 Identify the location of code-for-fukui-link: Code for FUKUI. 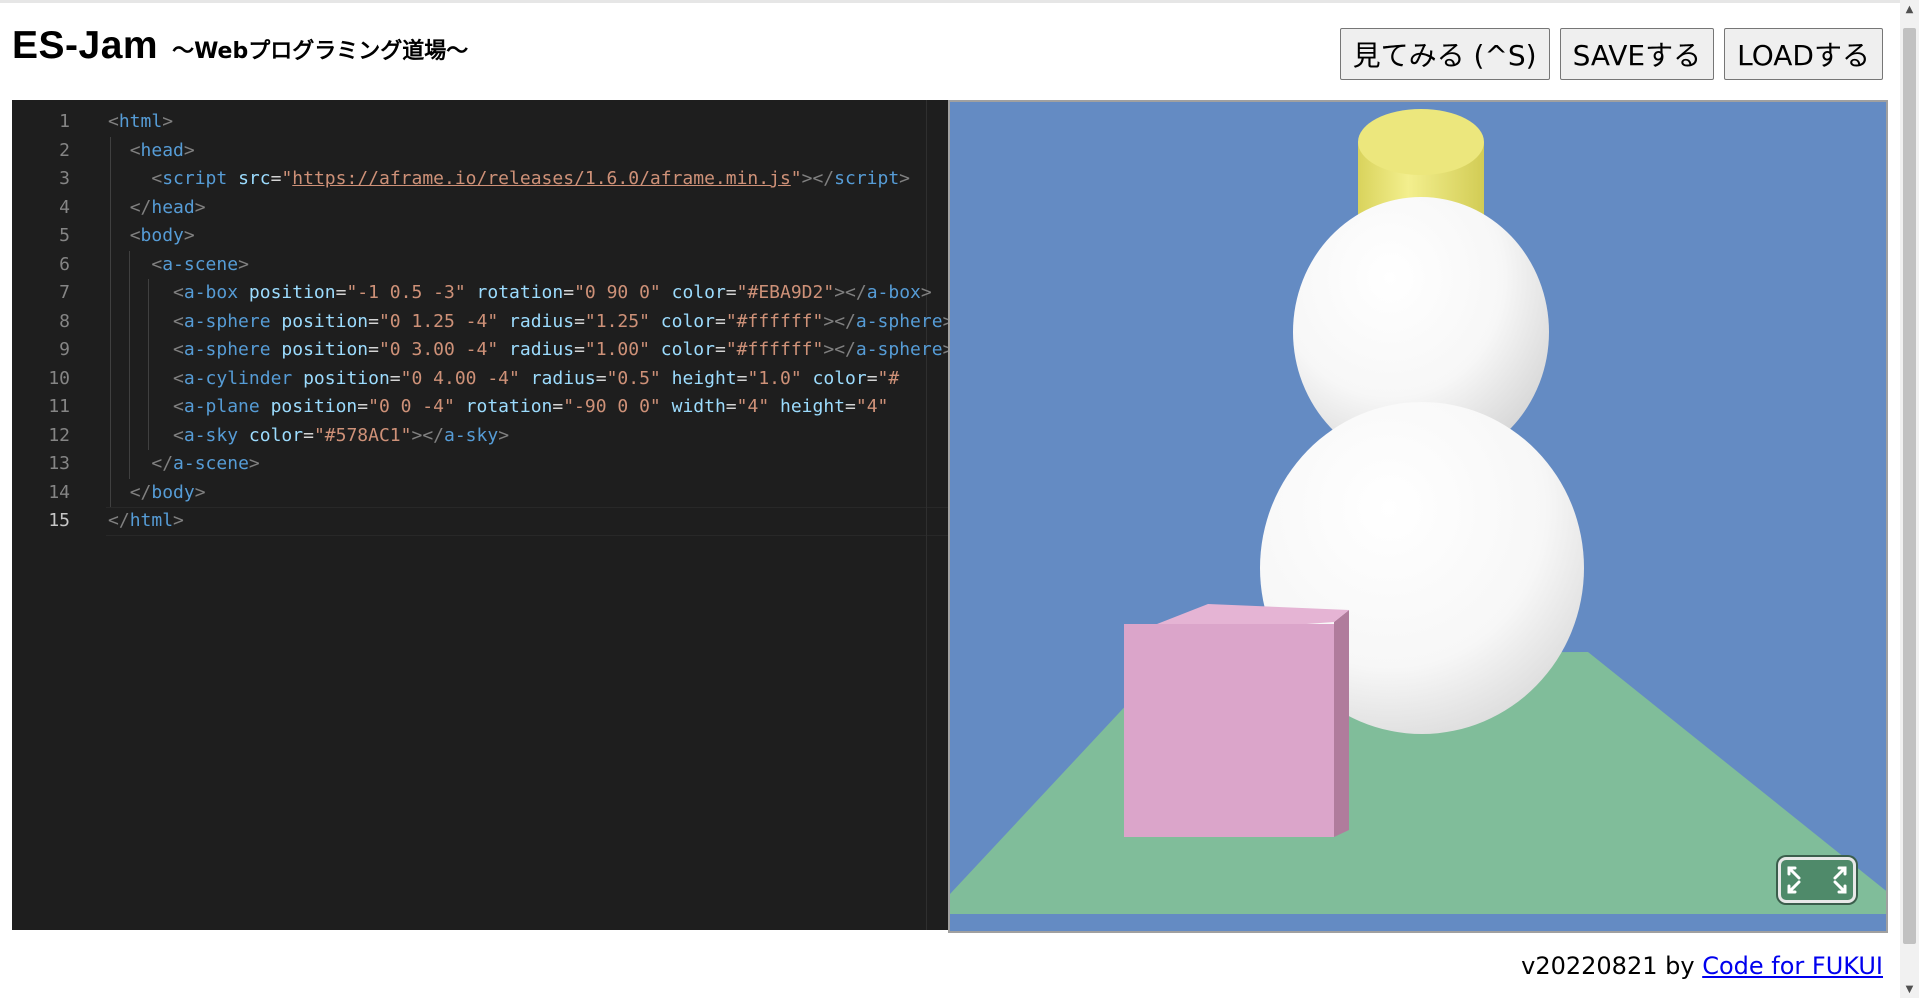
(1792, 966).